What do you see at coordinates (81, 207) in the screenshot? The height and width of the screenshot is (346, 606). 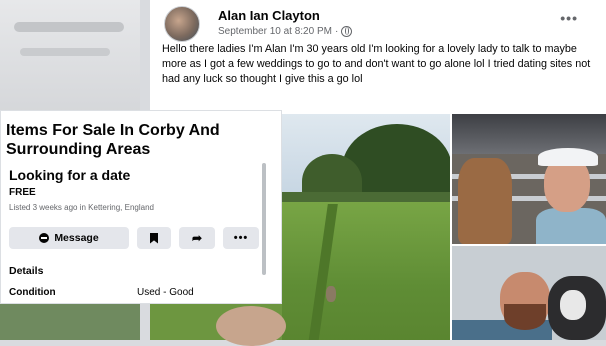 I see `listing-location: Listed 3 weeks ago in Kettering, England` at bounding box center [81, 207].